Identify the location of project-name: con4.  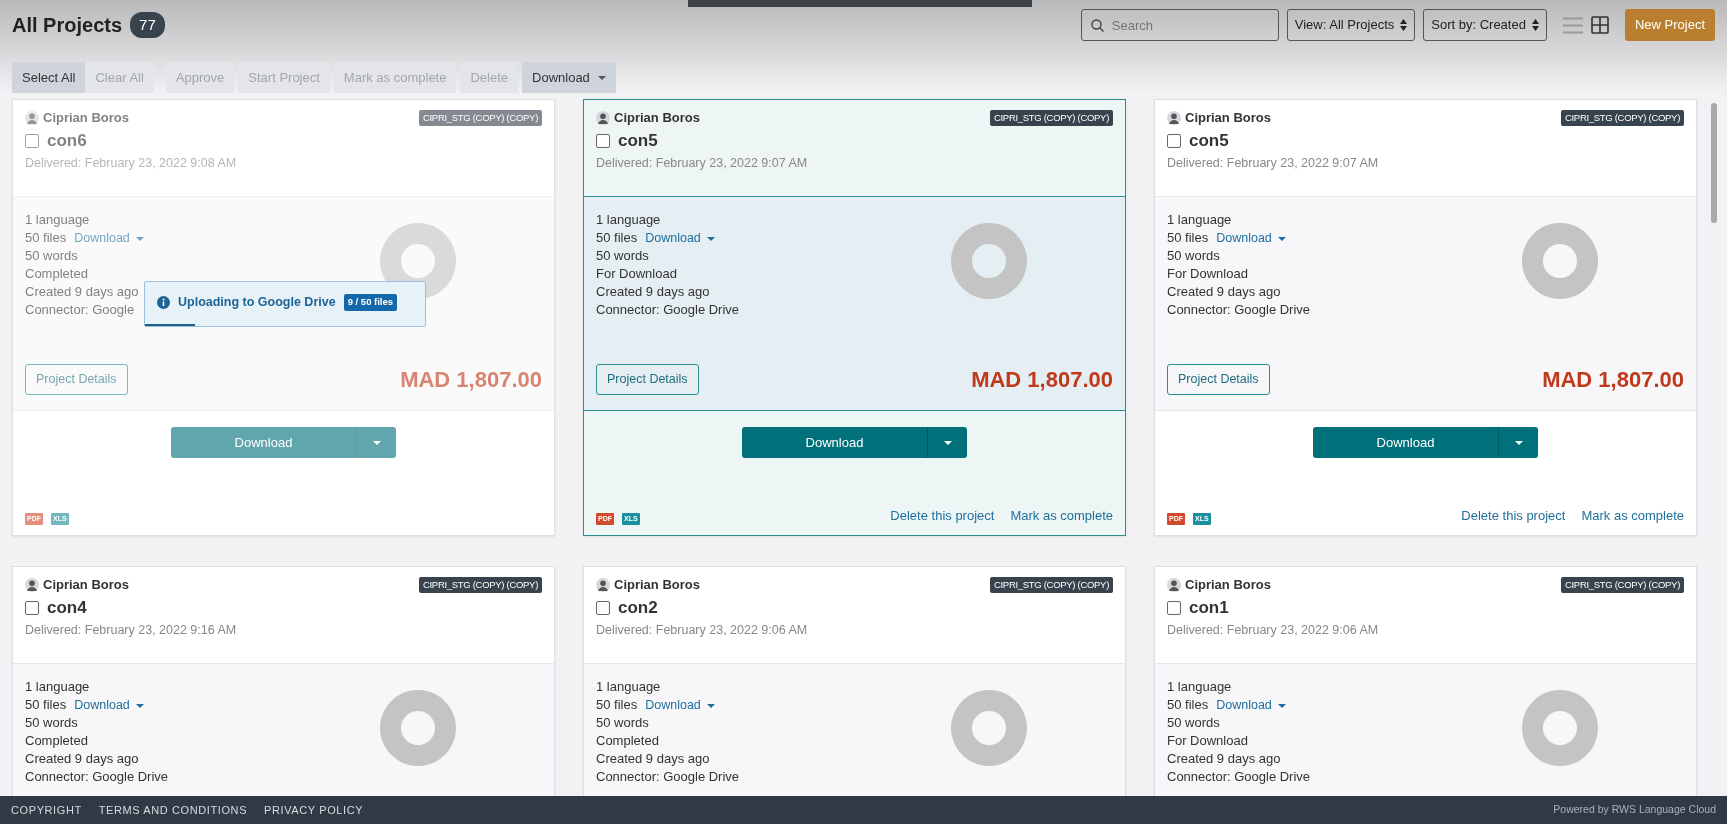
(67, 607).